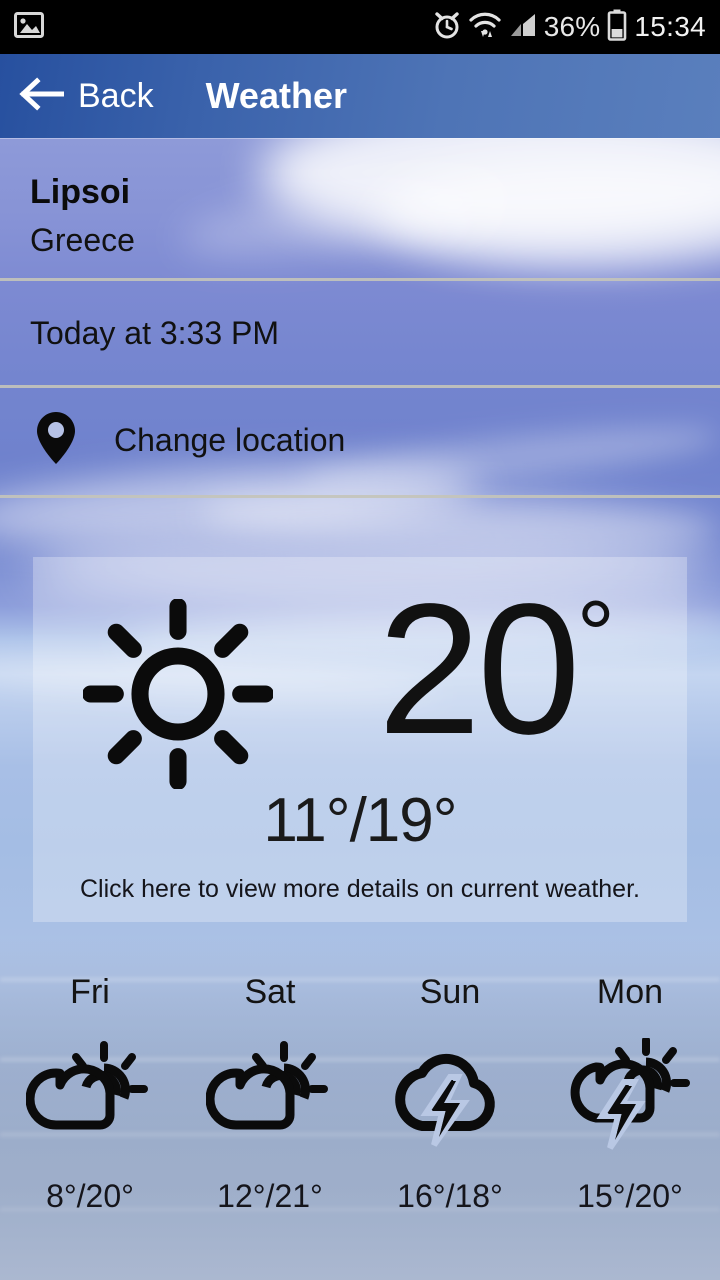 This screenshot has height=1280, width=720. Describe the element at coordinates (360, 27) in the screenshot. I see `status-bar: 36% 15:34` at that location.